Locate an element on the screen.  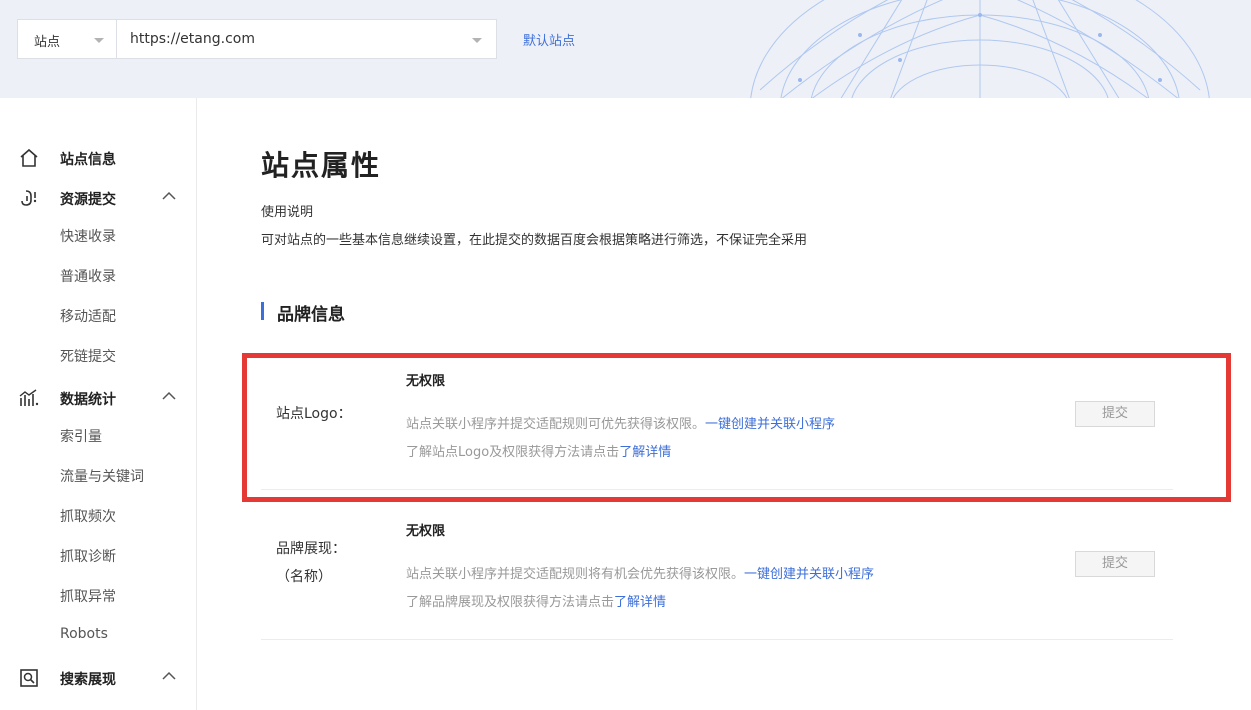
sidebar-item-crawl-diagnosis: 抓取诊断 is located at coordinates (88, 556).